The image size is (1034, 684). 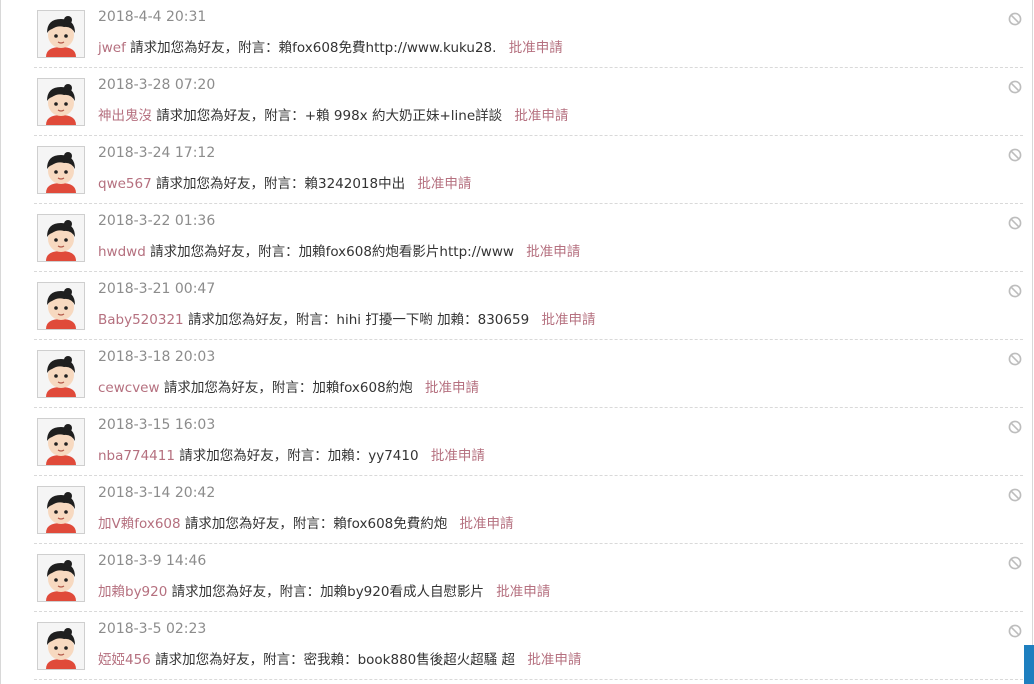 What do you see at coordinates (125, 116) in the screenshot?
I see `requester-name-link: 神出鬼沒` at bounding box center [125, 116].